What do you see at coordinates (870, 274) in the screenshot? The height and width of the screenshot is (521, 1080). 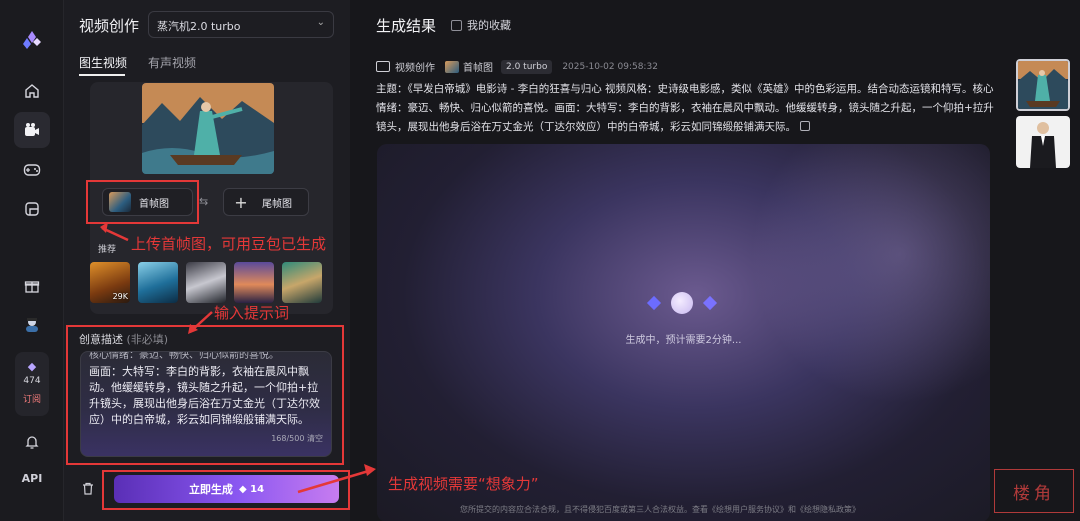 I see `stage-glow` at bounding box center [870, 274].